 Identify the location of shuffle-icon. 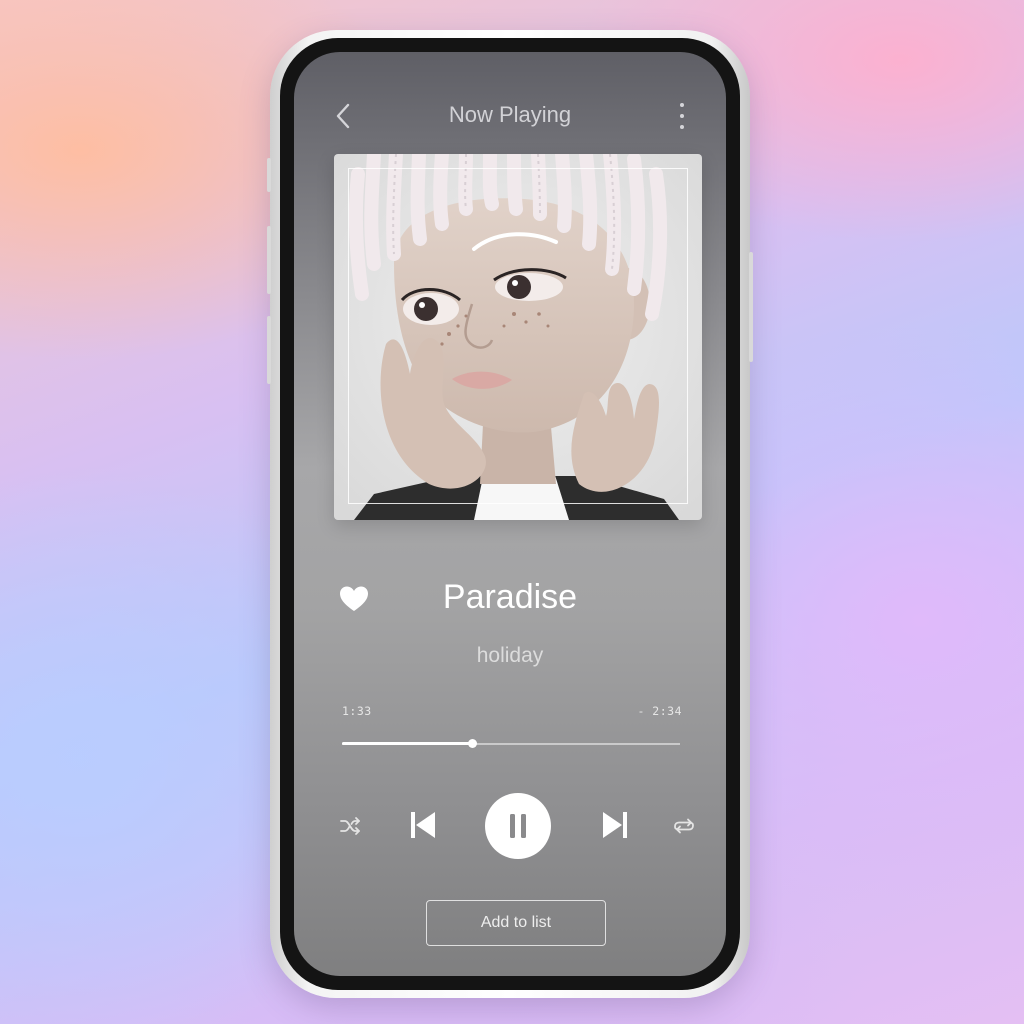
(350, 826).